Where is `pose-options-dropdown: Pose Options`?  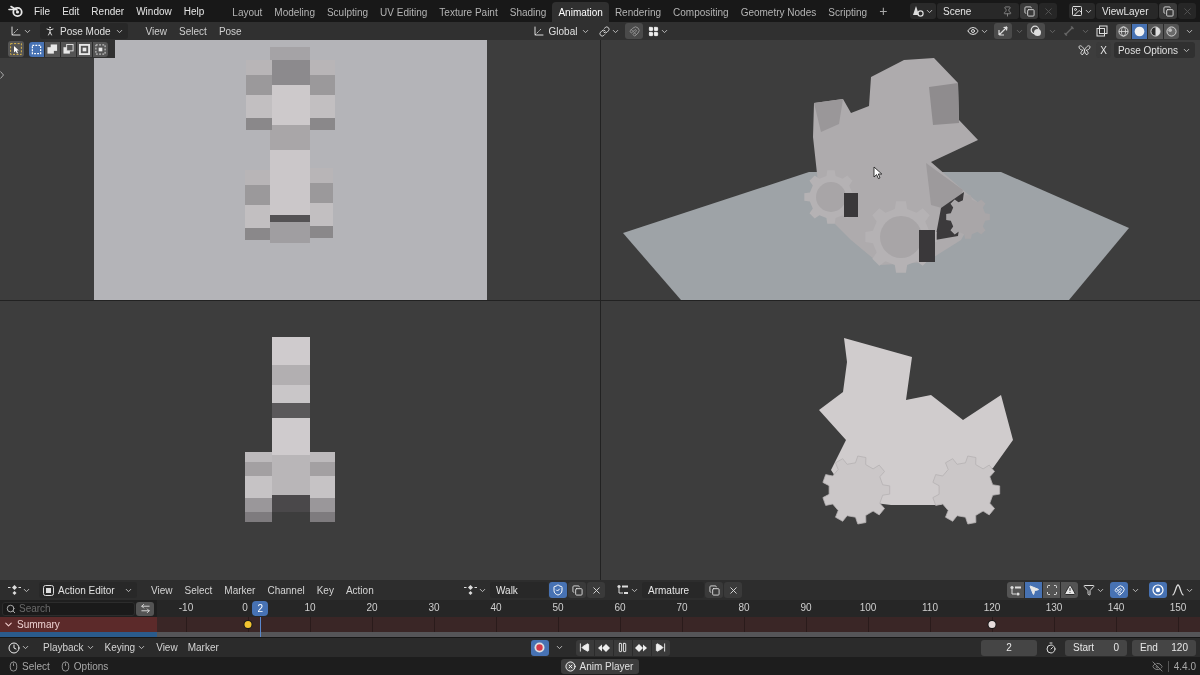
pose-options-dropdown: Pose Options is located at coordinates (1154, 50).